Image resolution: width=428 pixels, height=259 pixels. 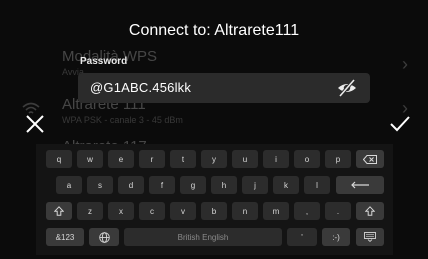 I want to click on eye-off-icon, so click(x=347, y=88).